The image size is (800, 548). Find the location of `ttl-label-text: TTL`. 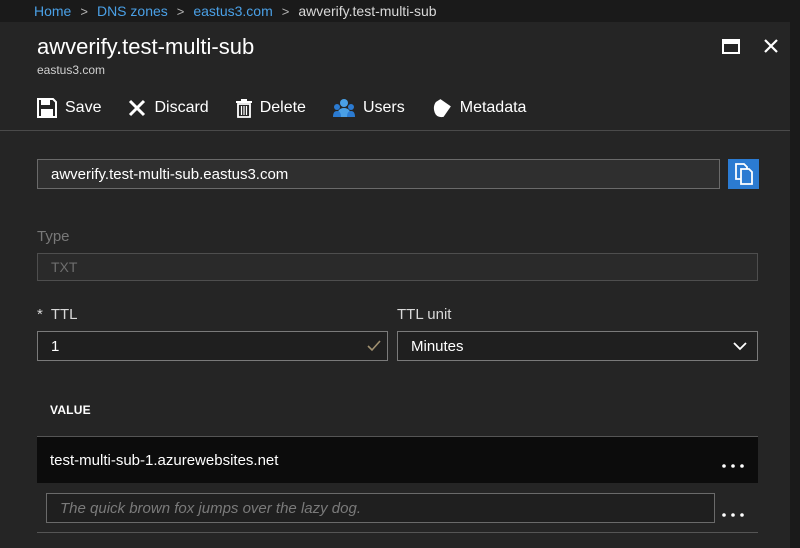

ttl-label-text: TTL is located at coordinates (64, 314).